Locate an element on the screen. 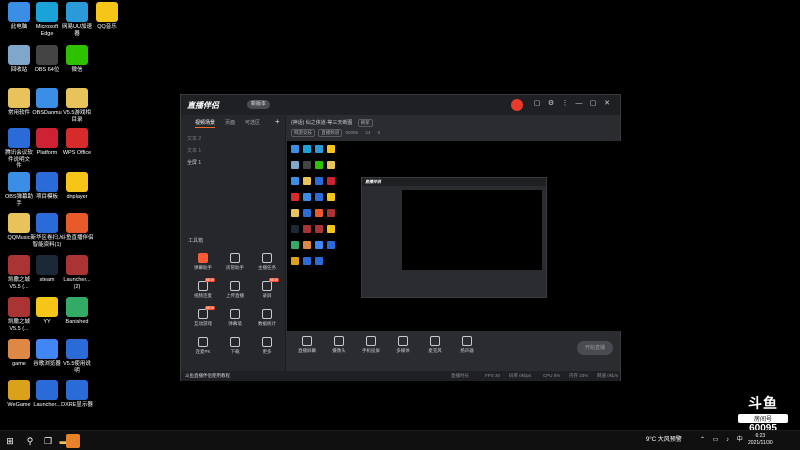  desktop-icon-label: WPS Office is located at coordinates (77, 153).